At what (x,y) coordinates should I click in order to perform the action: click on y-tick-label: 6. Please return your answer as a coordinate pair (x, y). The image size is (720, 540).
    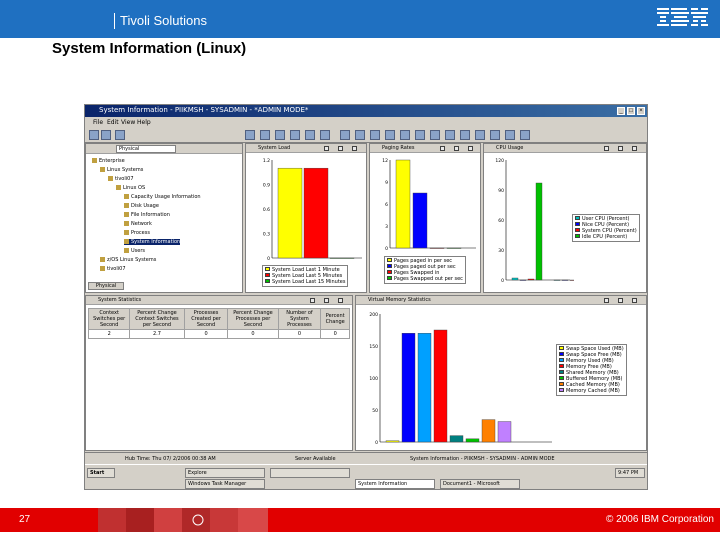
    Looking at the image, I should click on (386, 205).